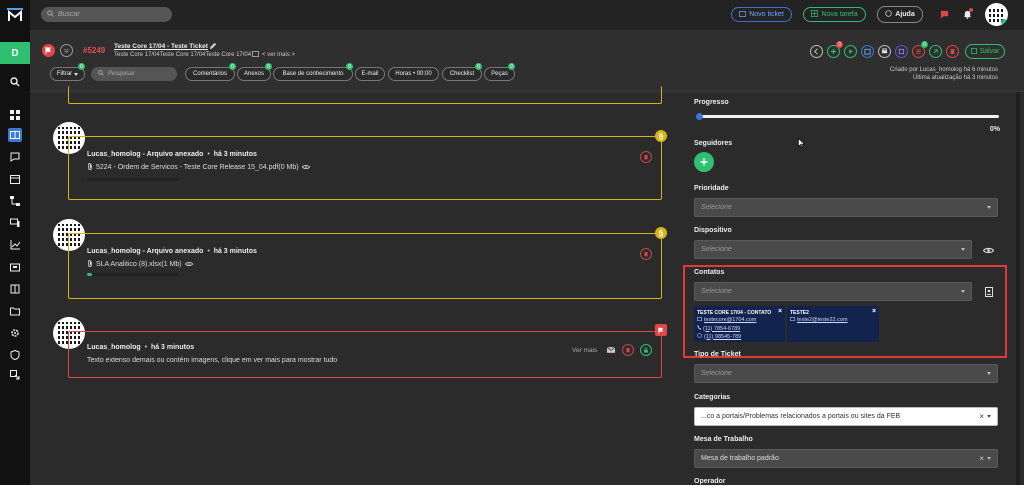  I want to click on upload-progress-bar, so click(133, 274).